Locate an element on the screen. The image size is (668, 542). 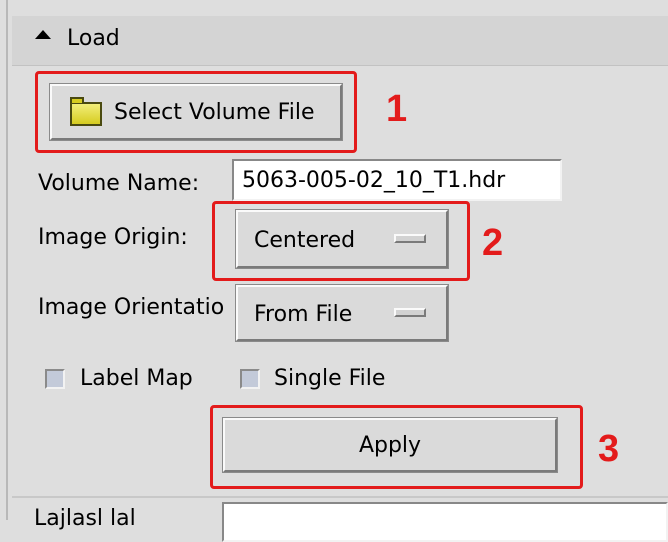
volume-name-field: 5063-005-02_10_T1.hdr is located at coordinates (397, 180).